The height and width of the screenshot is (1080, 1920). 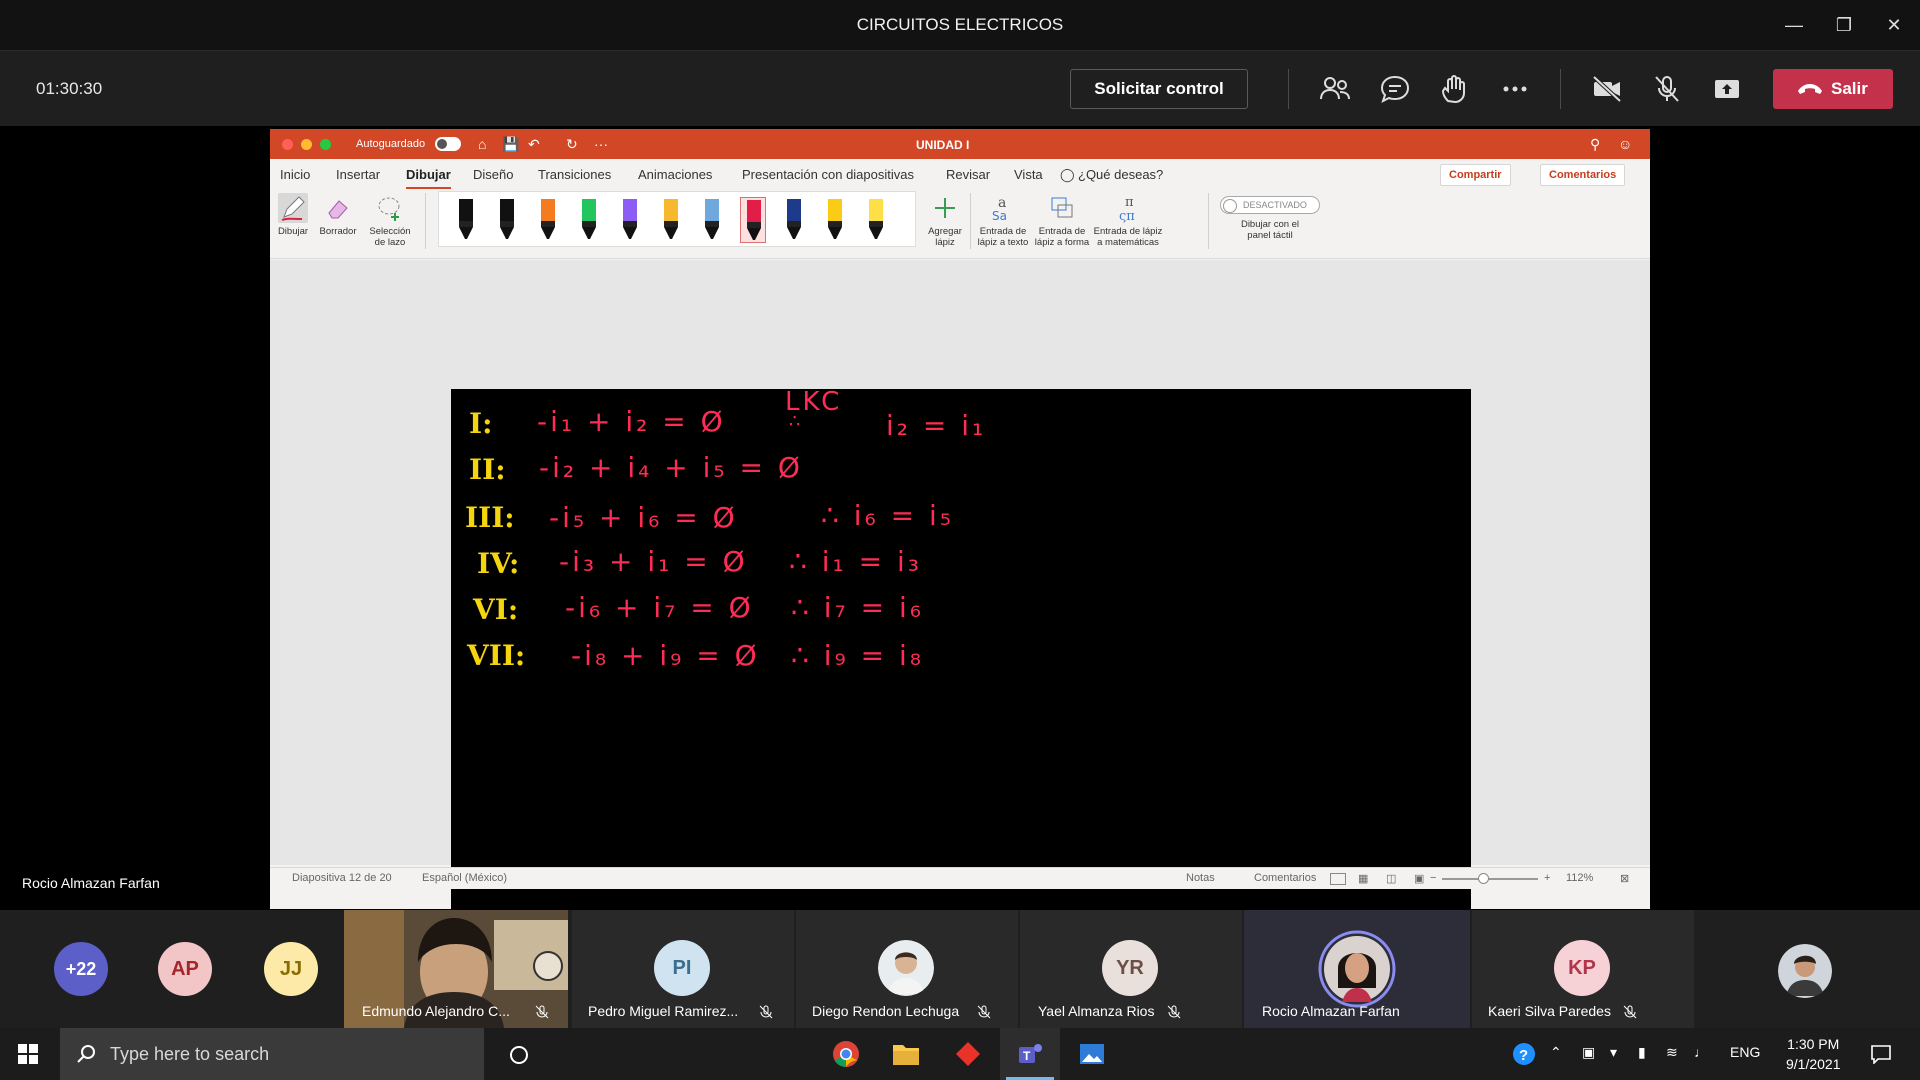 I want to click on taskbar-teams: T, so click(x=1030, y=1054).